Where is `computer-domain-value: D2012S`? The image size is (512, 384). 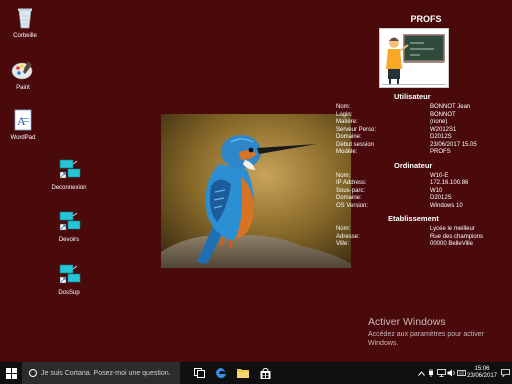
computer-domain-value: D2012S is located at coordinates (441, 198).